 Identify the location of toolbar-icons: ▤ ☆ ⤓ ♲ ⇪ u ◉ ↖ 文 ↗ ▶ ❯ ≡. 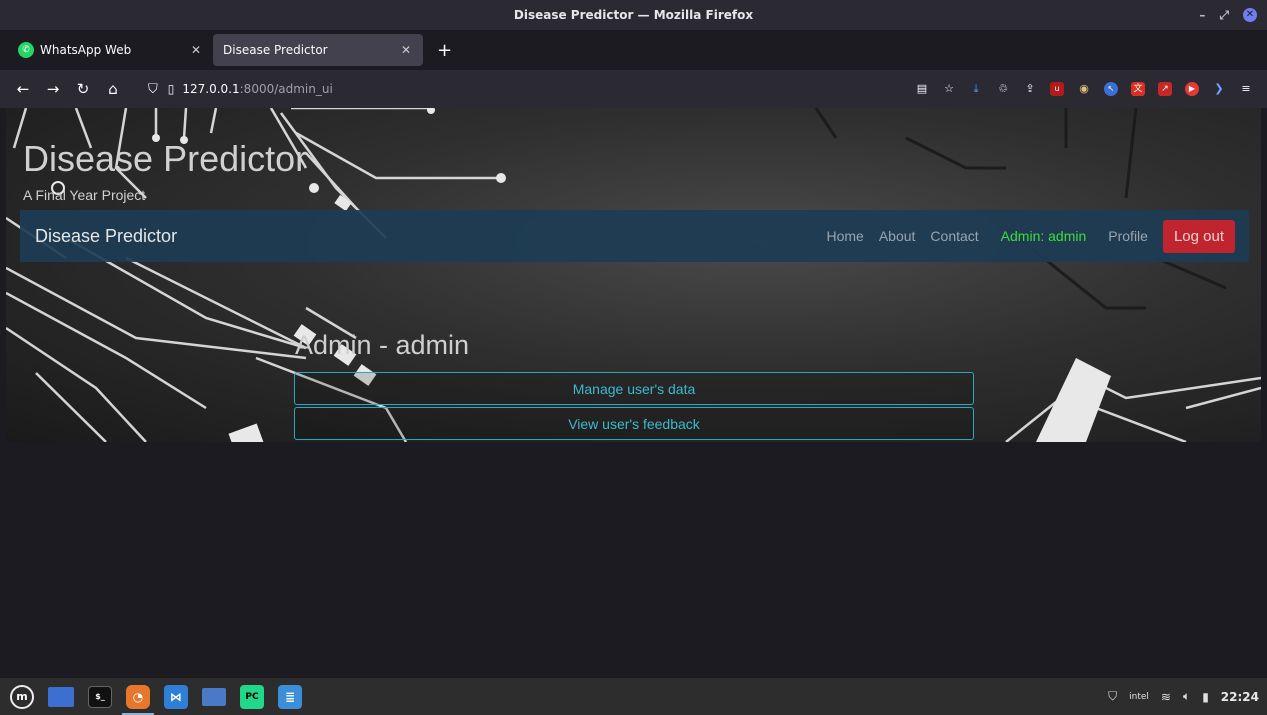
(1084, 89).